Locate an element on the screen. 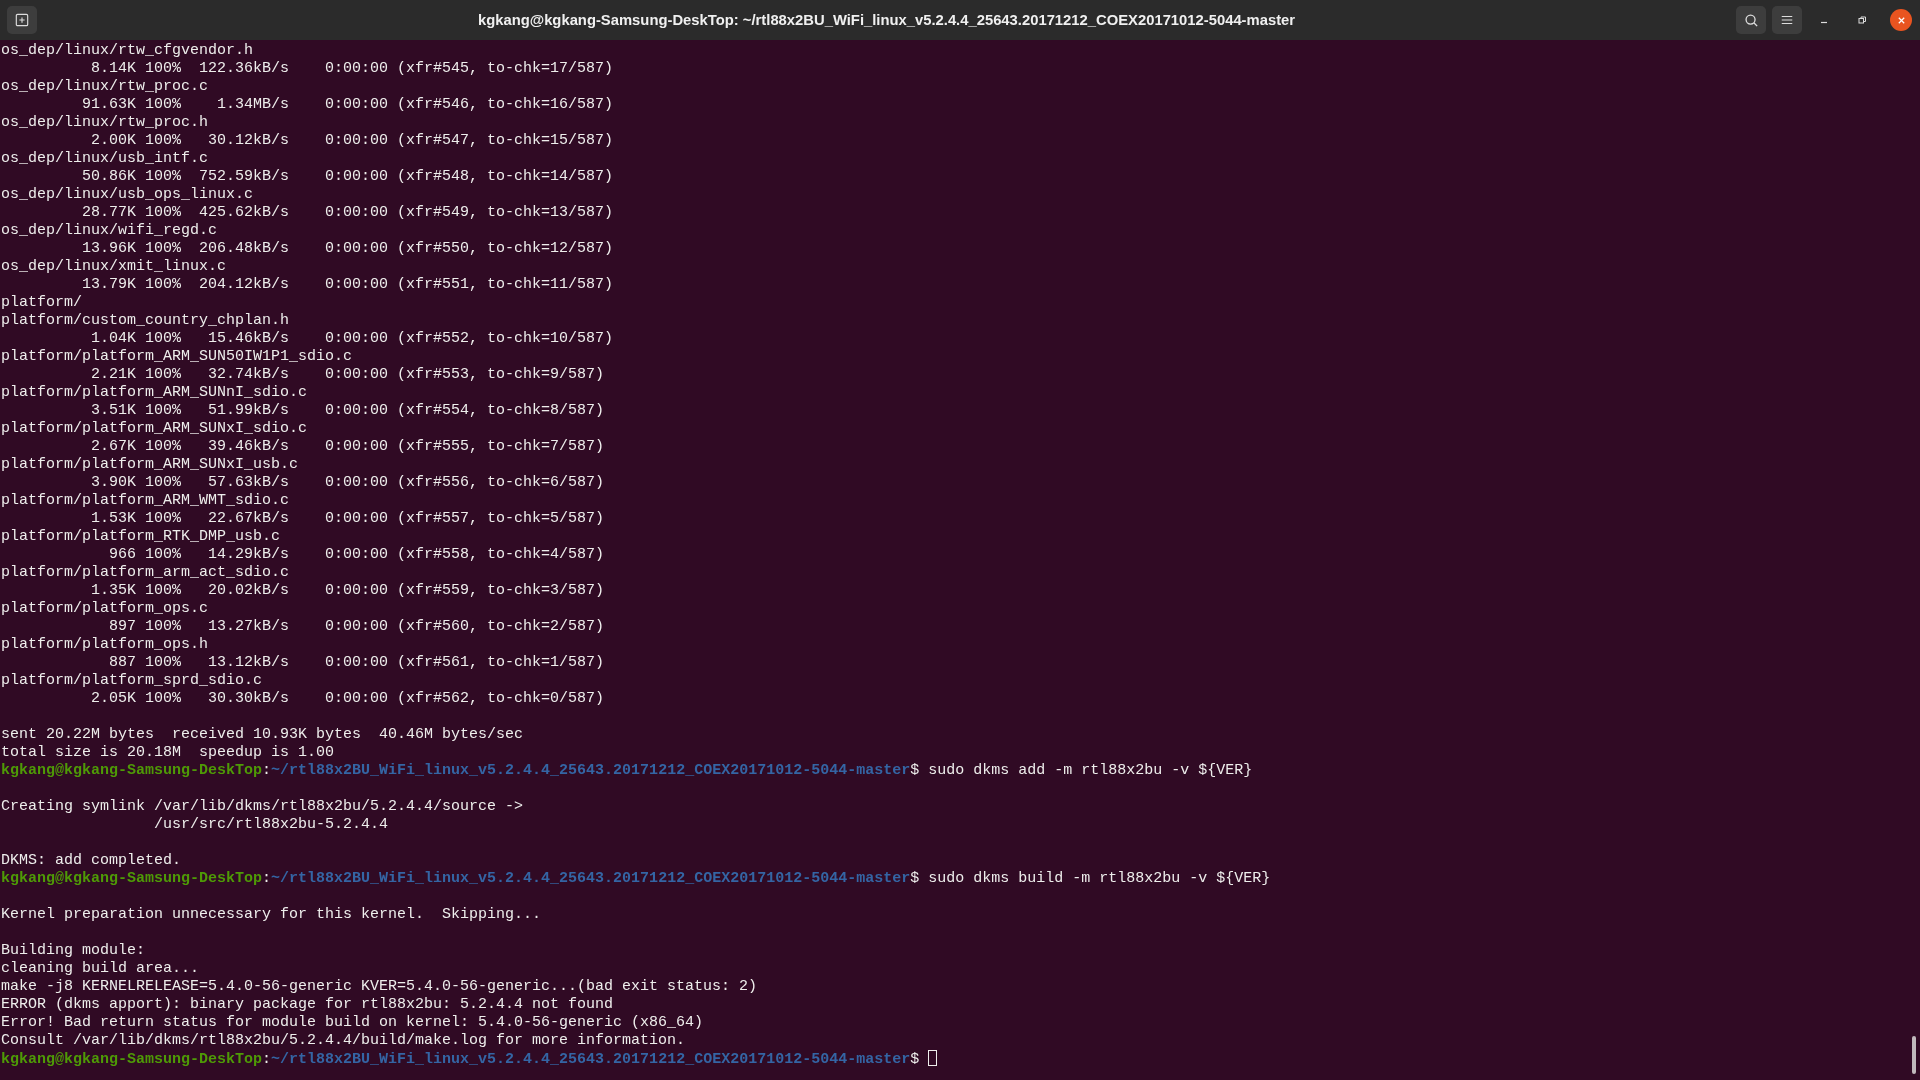 This screenshot has width=1920, height=1080. output-line: 887 100% 13.12kB/s 0:00:00 (xfr#561, to-chk=1/587) is located at coordinates (356, 662).